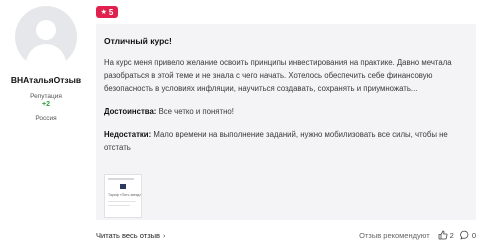  What do you see at coordinates (130, 111) in the screenshot?
I see `pros-label: Достоинства:` at bounding box center [130, 111].